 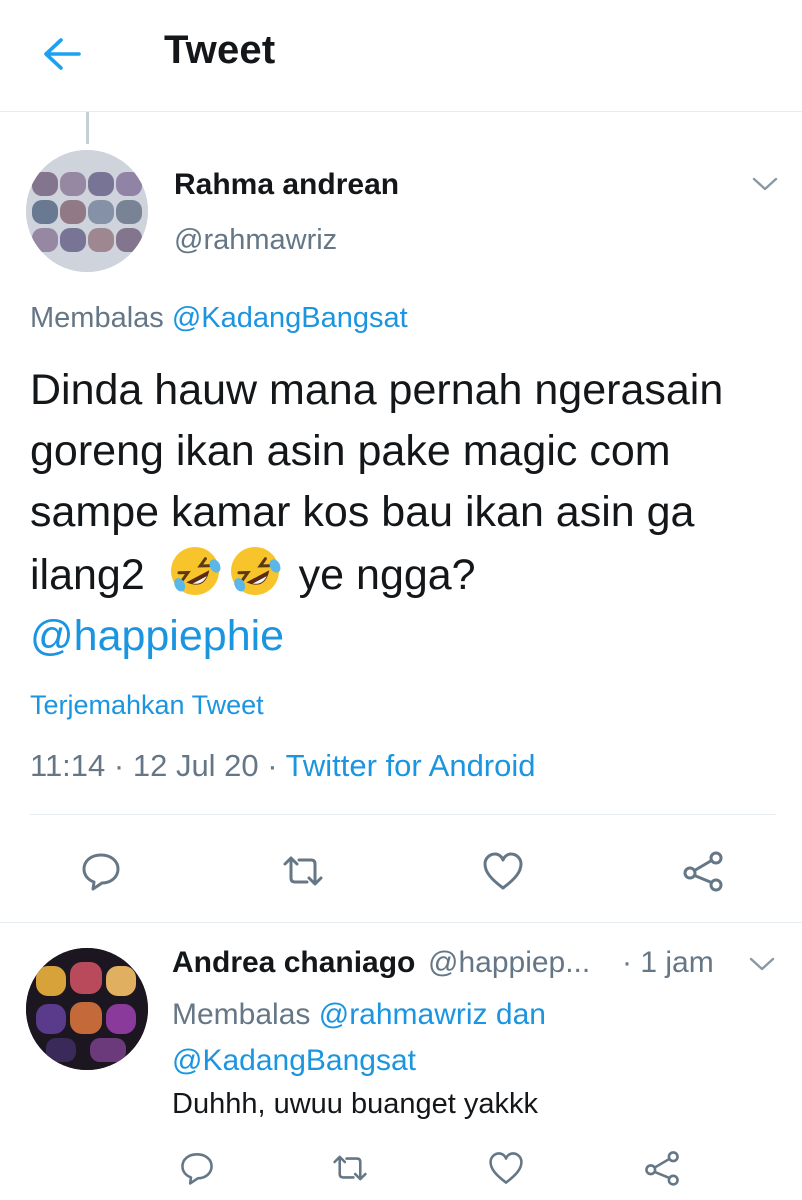 I want to click on reply-replying-to: Membalas @rahmawriz dan @KadangBangsat, so click(x=452, y=1038).